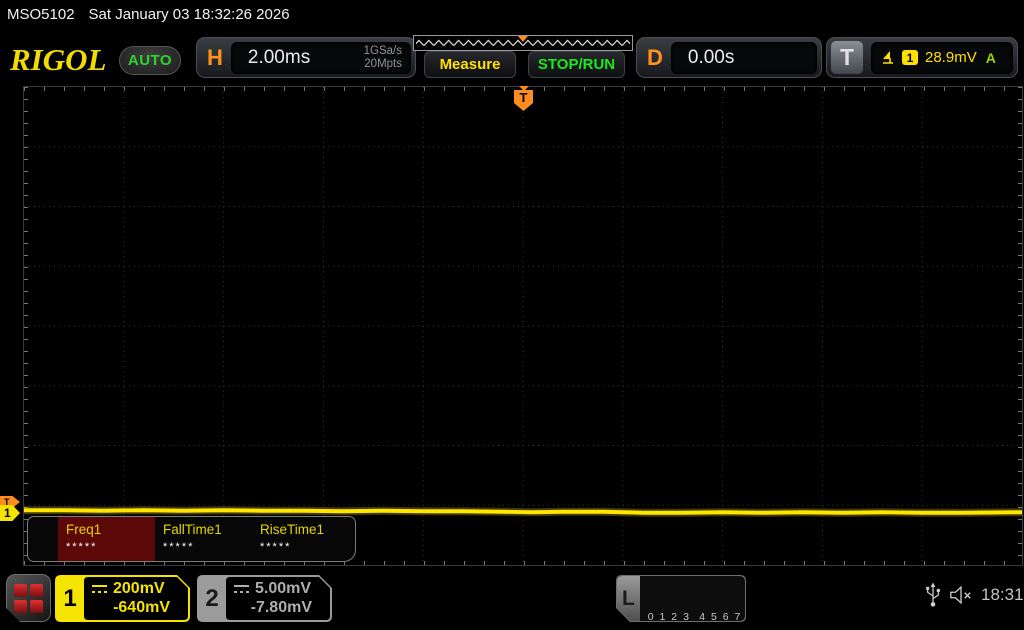 This screenshot has height=630, width=1024. Describe the element at coordinates (150, 60) in the screenshot. I see `auto-trigger-status-button: AUTO` at that location.